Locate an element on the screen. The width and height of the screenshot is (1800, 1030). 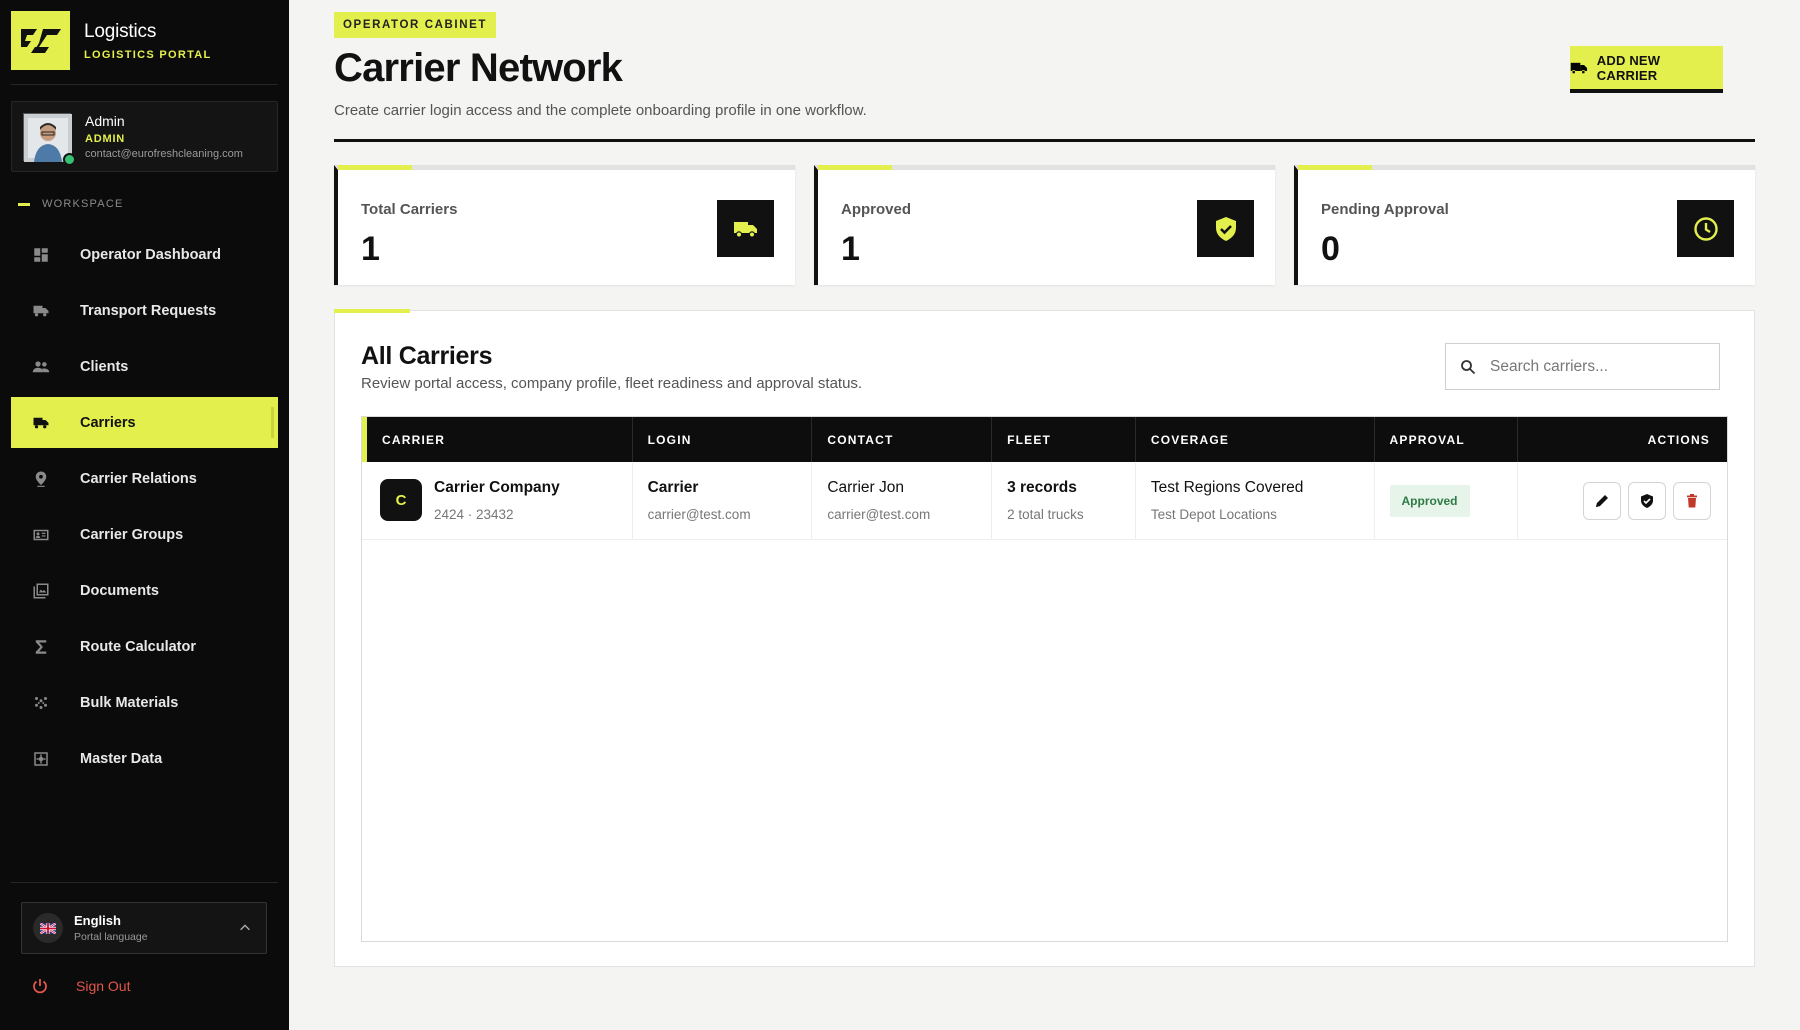
delete-button is located at coordinates (1692, 501).